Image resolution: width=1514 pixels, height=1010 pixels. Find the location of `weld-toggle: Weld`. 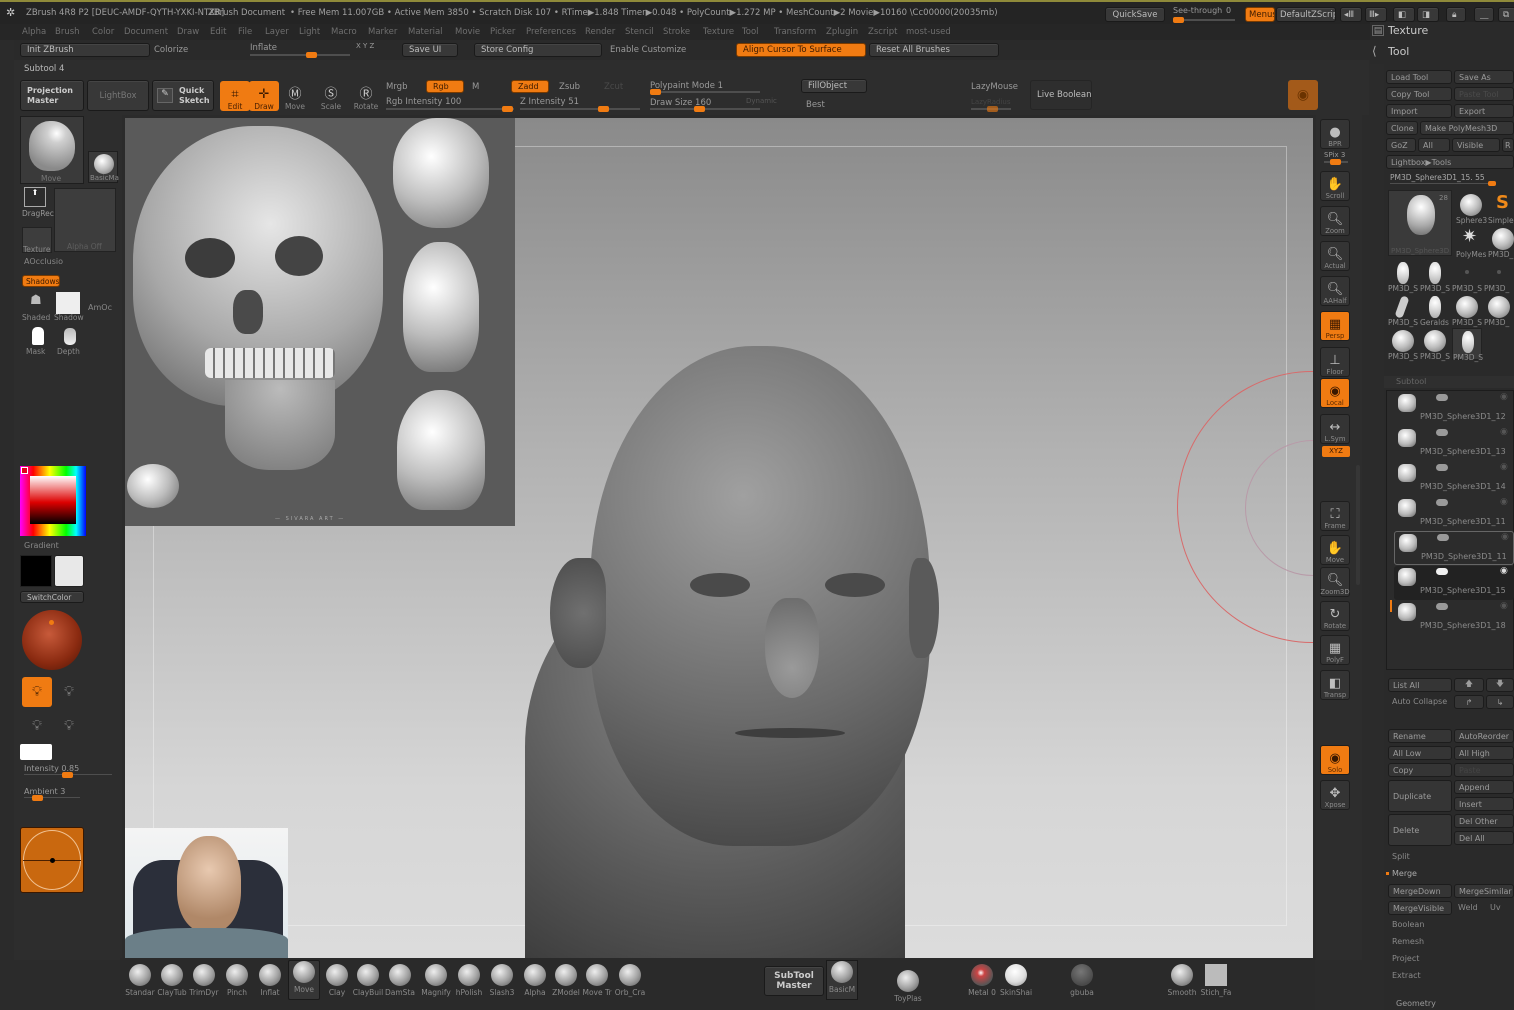

weld-toggle: Weld is located at coordinates (1468, 907).